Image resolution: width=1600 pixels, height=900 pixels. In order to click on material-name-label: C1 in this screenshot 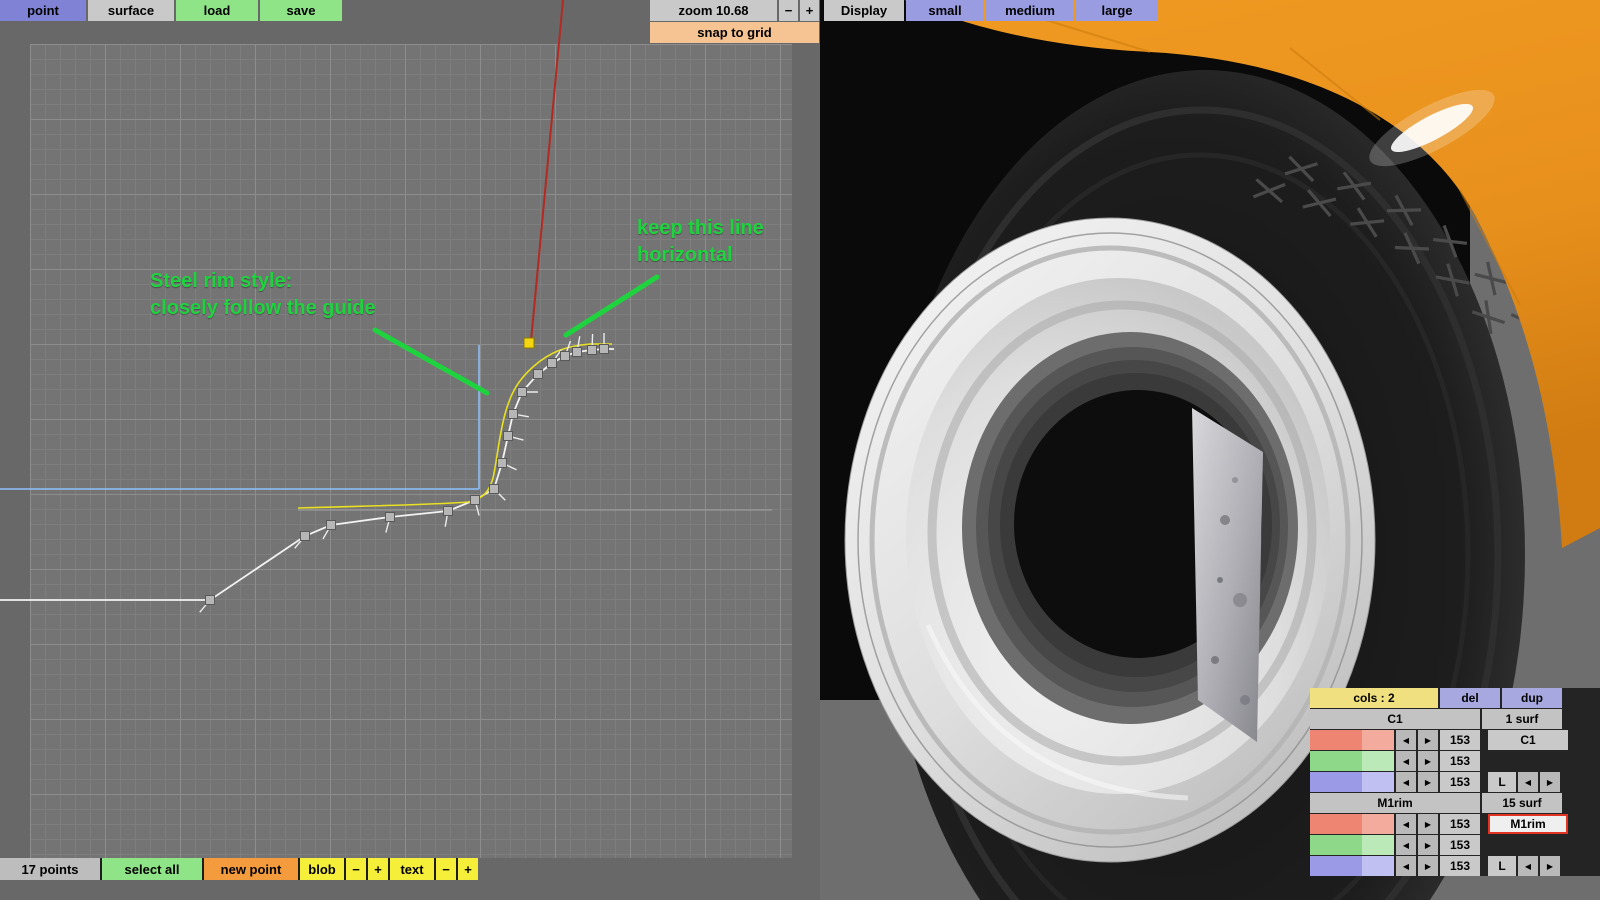, I will do `click(1395, 719)`.